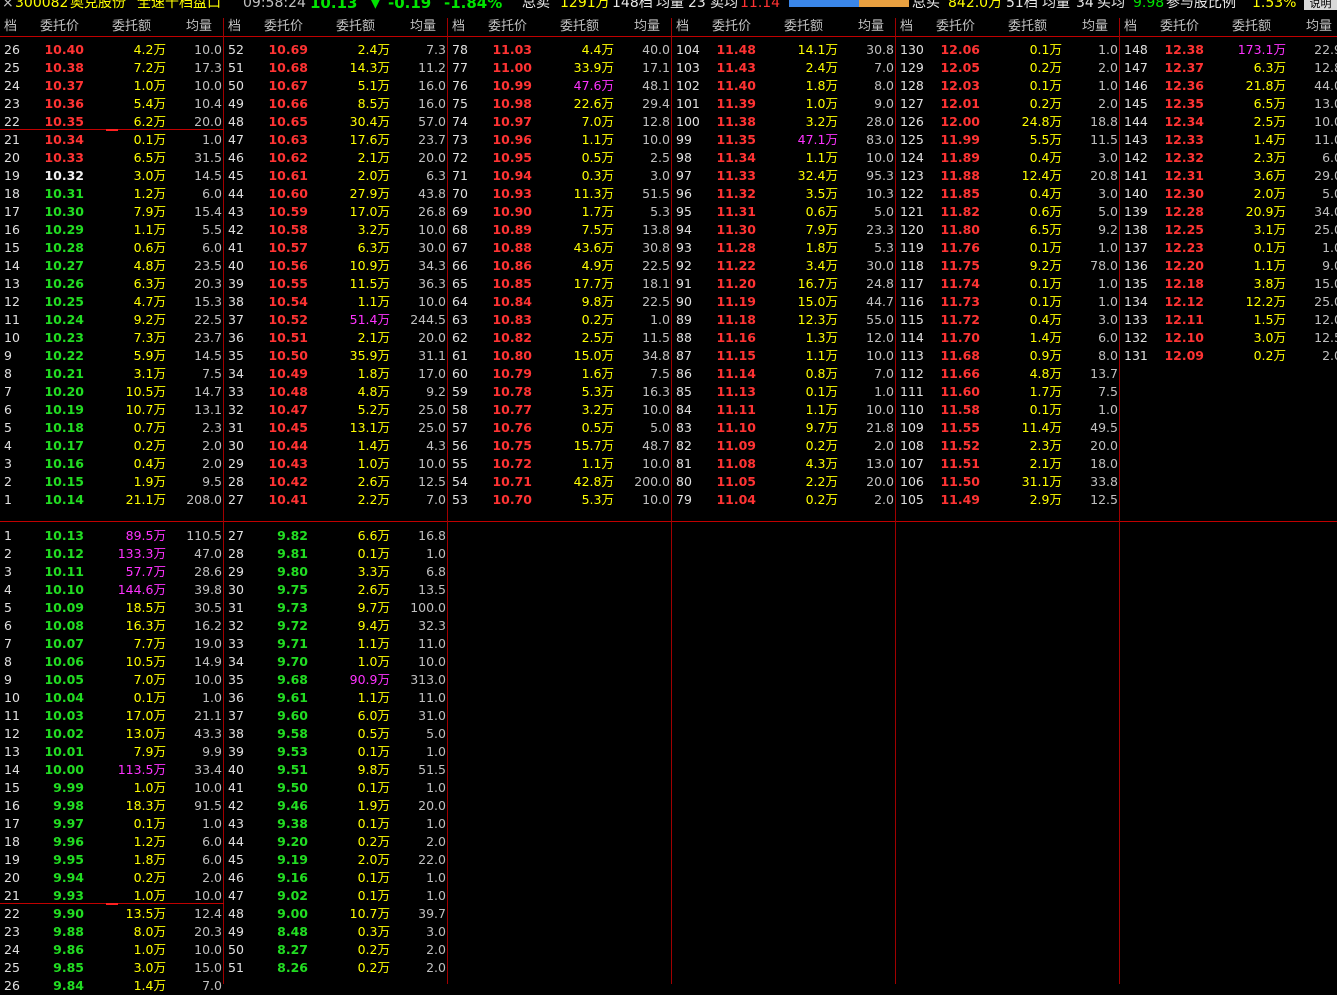 The image size is (1337, 995). I want to click on order-level-row: 41 10.57 6.3万 30.0, so click(336, 248).